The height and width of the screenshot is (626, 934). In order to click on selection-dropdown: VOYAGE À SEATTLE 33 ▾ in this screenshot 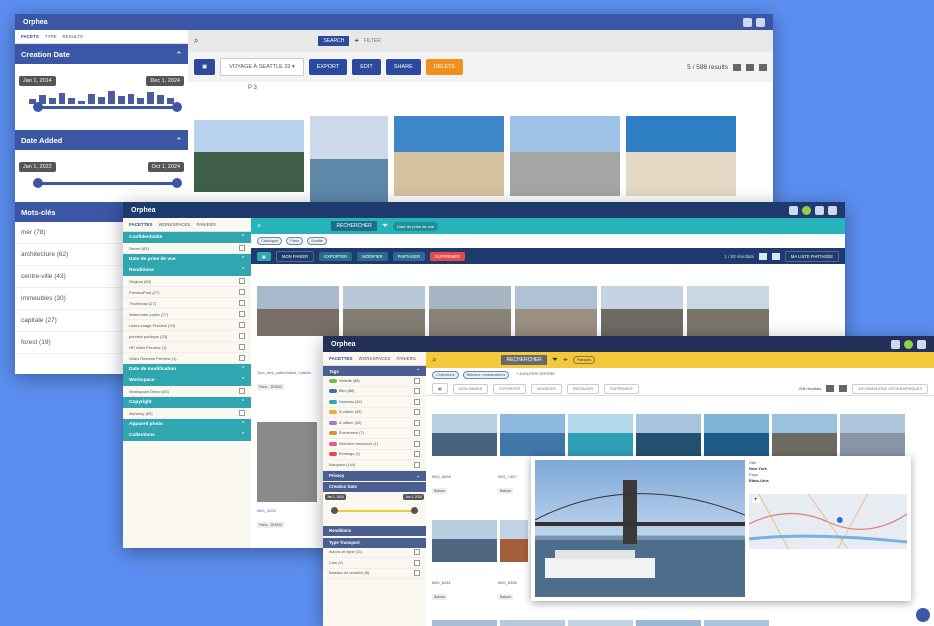, I will do `click(262, 67)`.